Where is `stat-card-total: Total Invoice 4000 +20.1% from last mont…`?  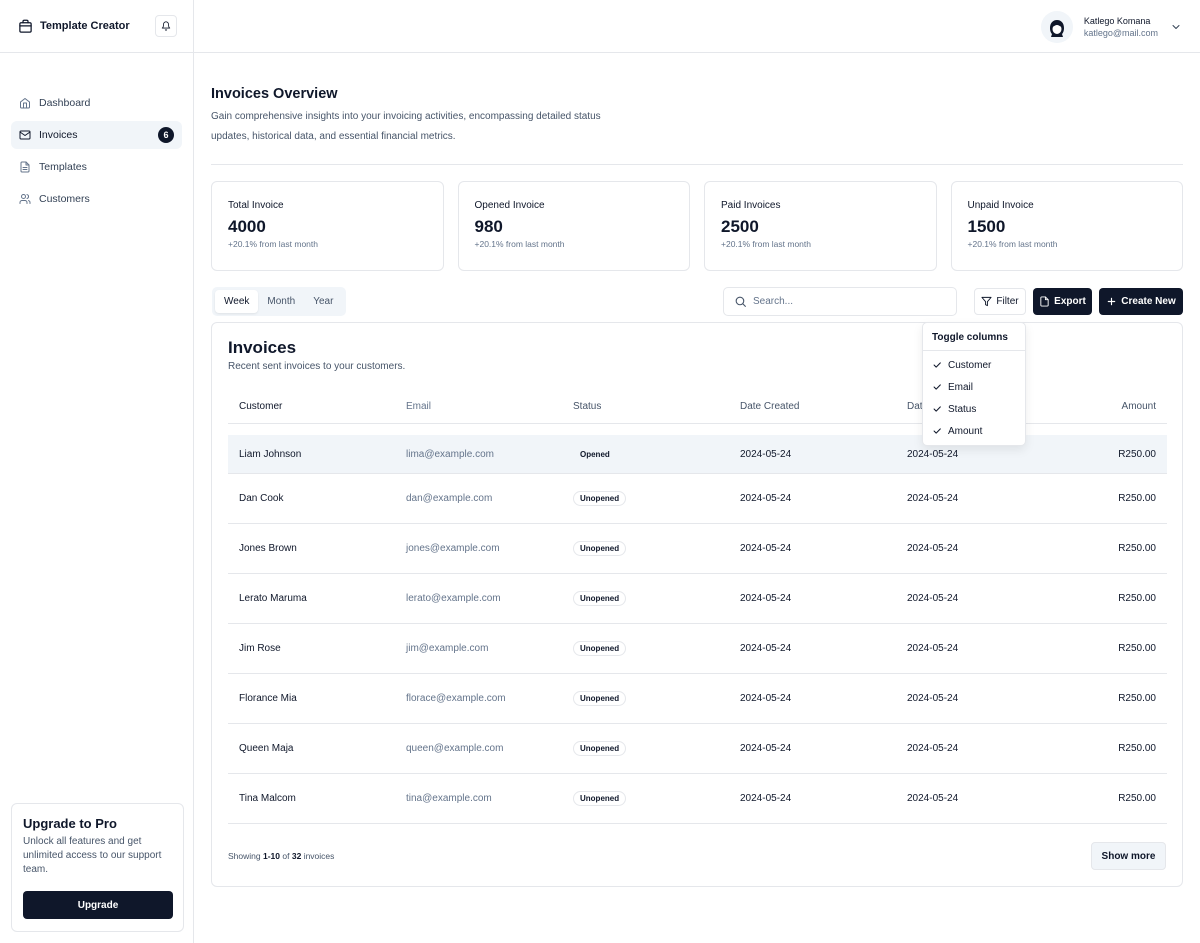 stat-card-total: Total Invoice 4000 +20.1% from last mont… is located at coordinates (327, 226).